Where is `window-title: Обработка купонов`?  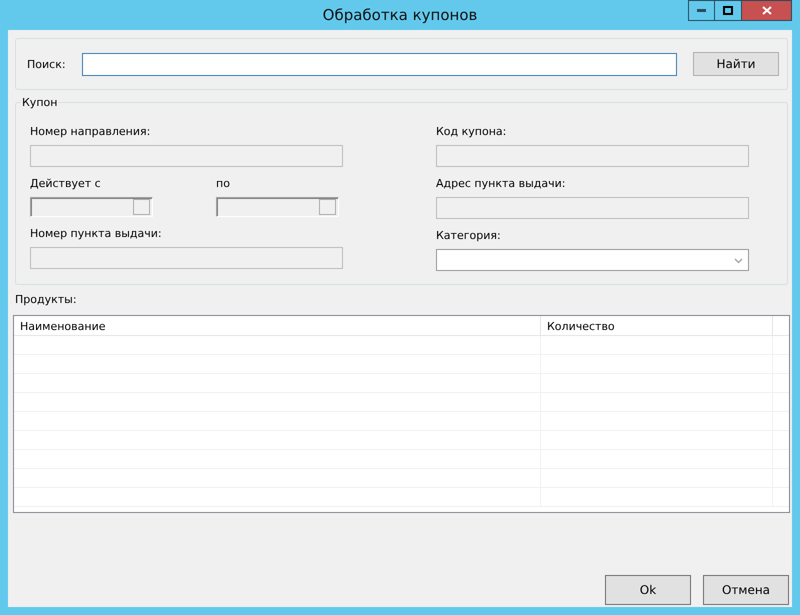
window-title: Обработка купонов is located at coordinates (400, 15).